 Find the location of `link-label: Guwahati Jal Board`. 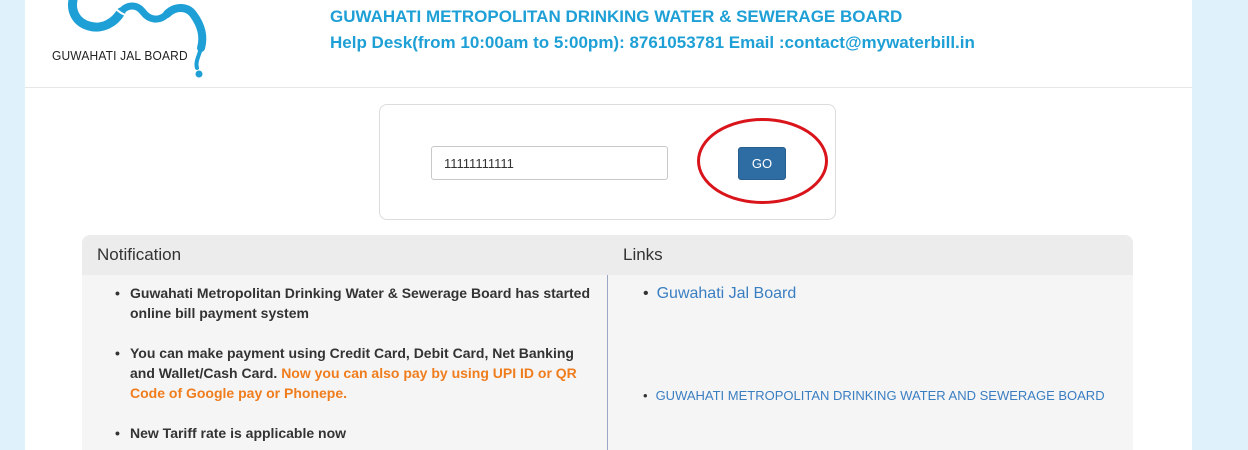

link-label: Guwahati Jal Board is located at coordinates (727, 293).